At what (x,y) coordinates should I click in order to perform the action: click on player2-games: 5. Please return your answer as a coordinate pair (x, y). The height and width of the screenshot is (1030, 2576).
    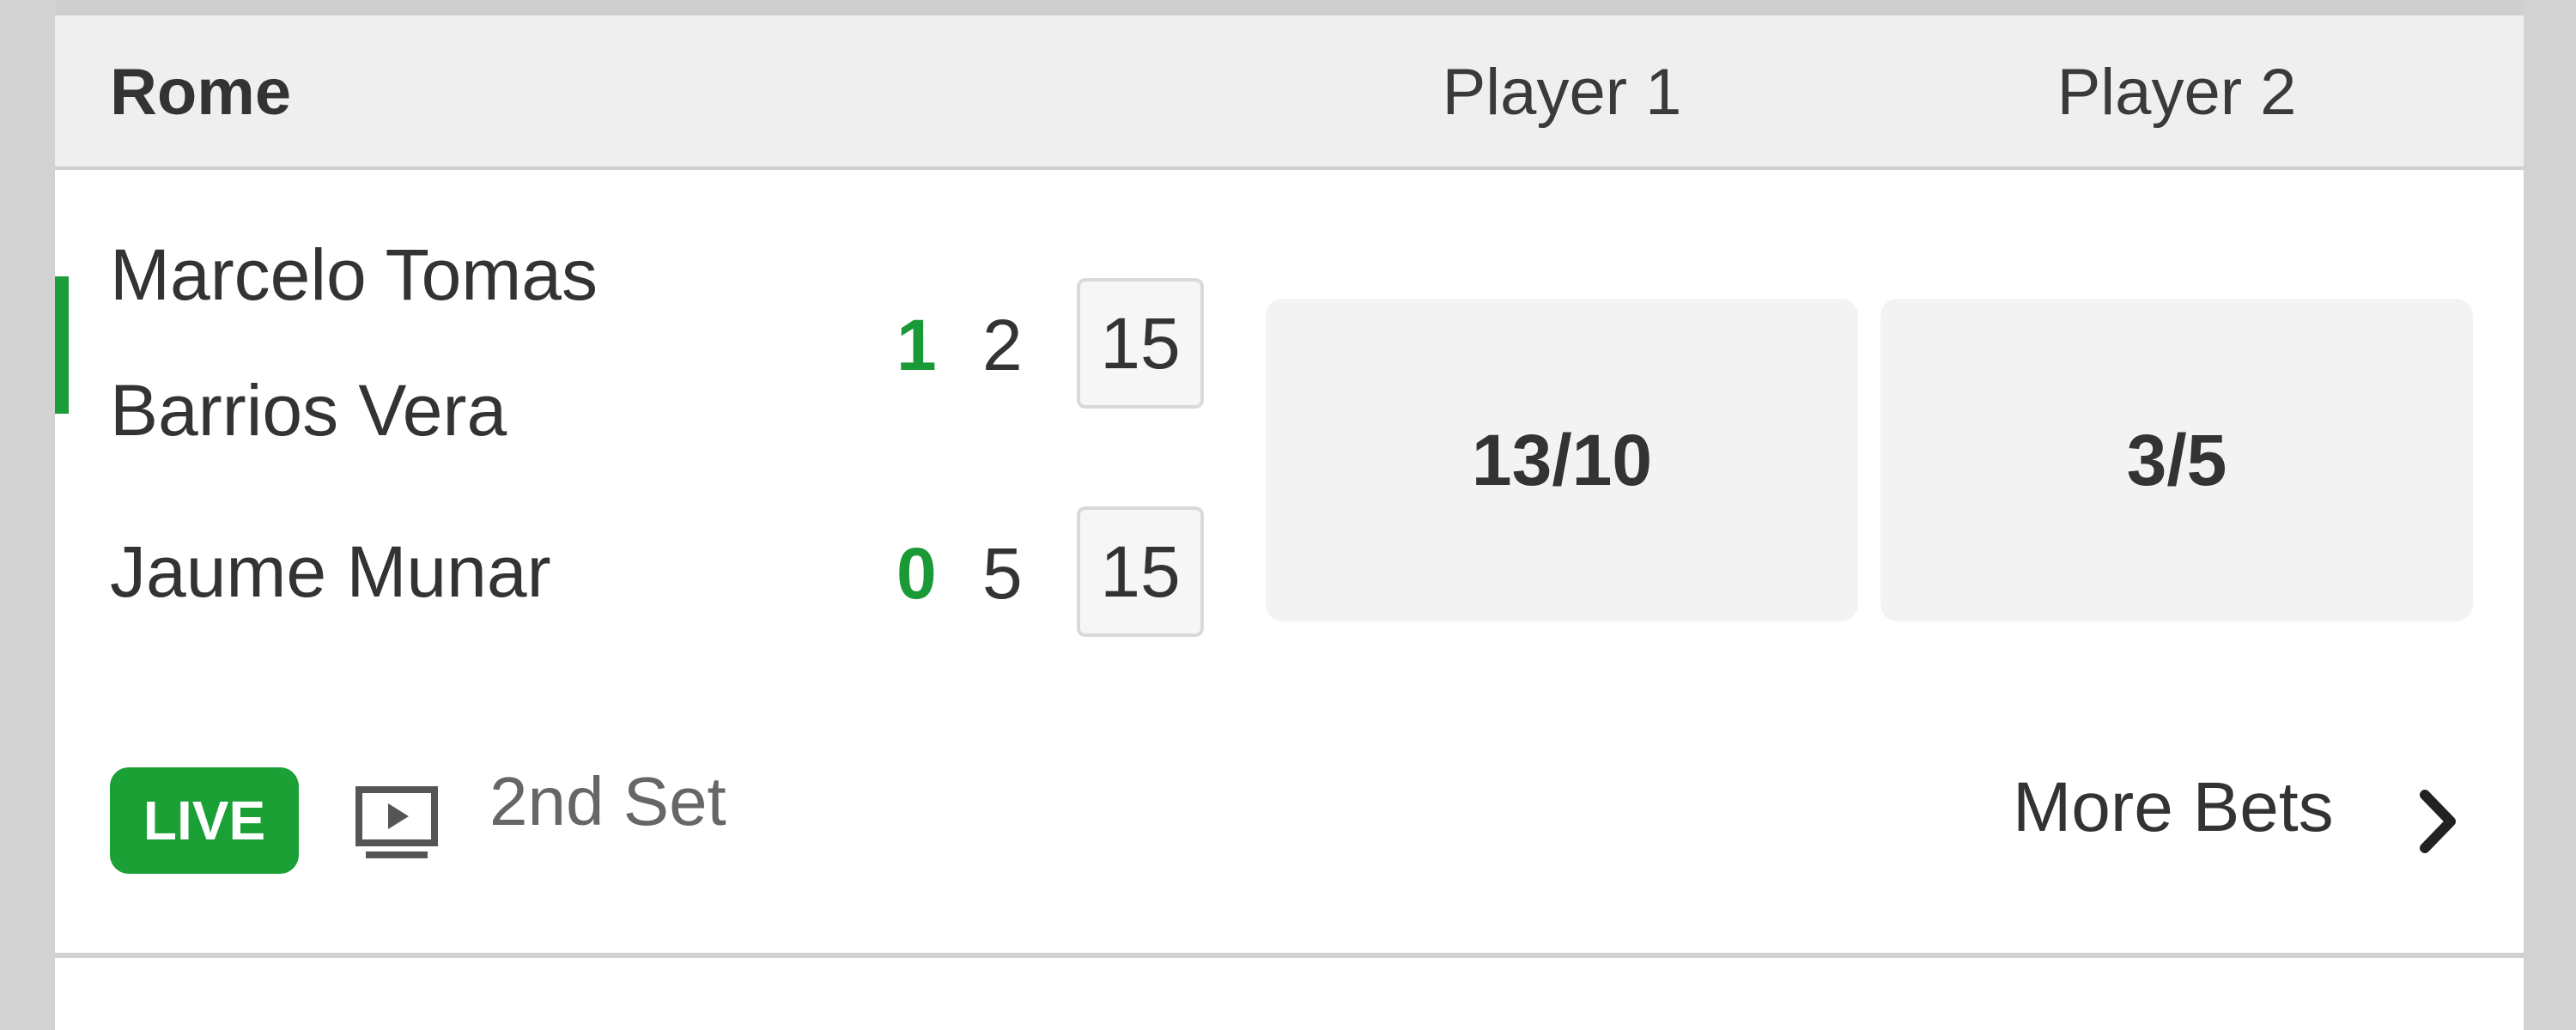
    Looking at the image, I should click on (1002, 573).